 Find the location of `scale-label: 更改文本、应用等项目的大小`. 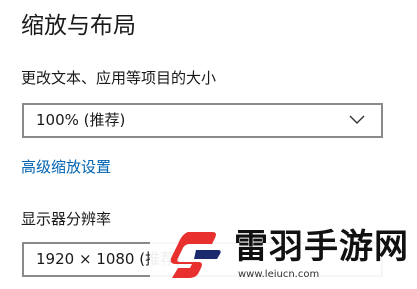

scale-label: 更改文本、应用等项目的大小 is located at coordinates (119, 78).